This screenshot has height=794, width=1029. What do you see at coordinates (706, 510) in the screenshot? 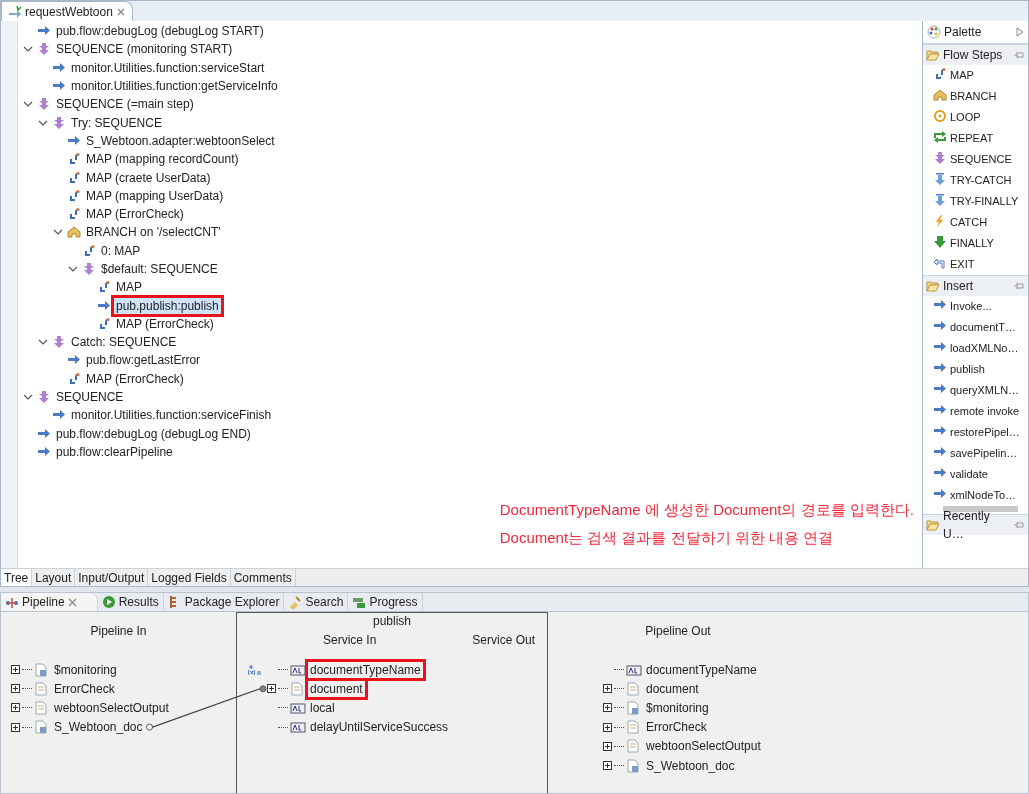
I see `annotation-text: DocumentTypeName 에 생성한 Document의 경로를 입력한다.` at bounding box center [706, 510].